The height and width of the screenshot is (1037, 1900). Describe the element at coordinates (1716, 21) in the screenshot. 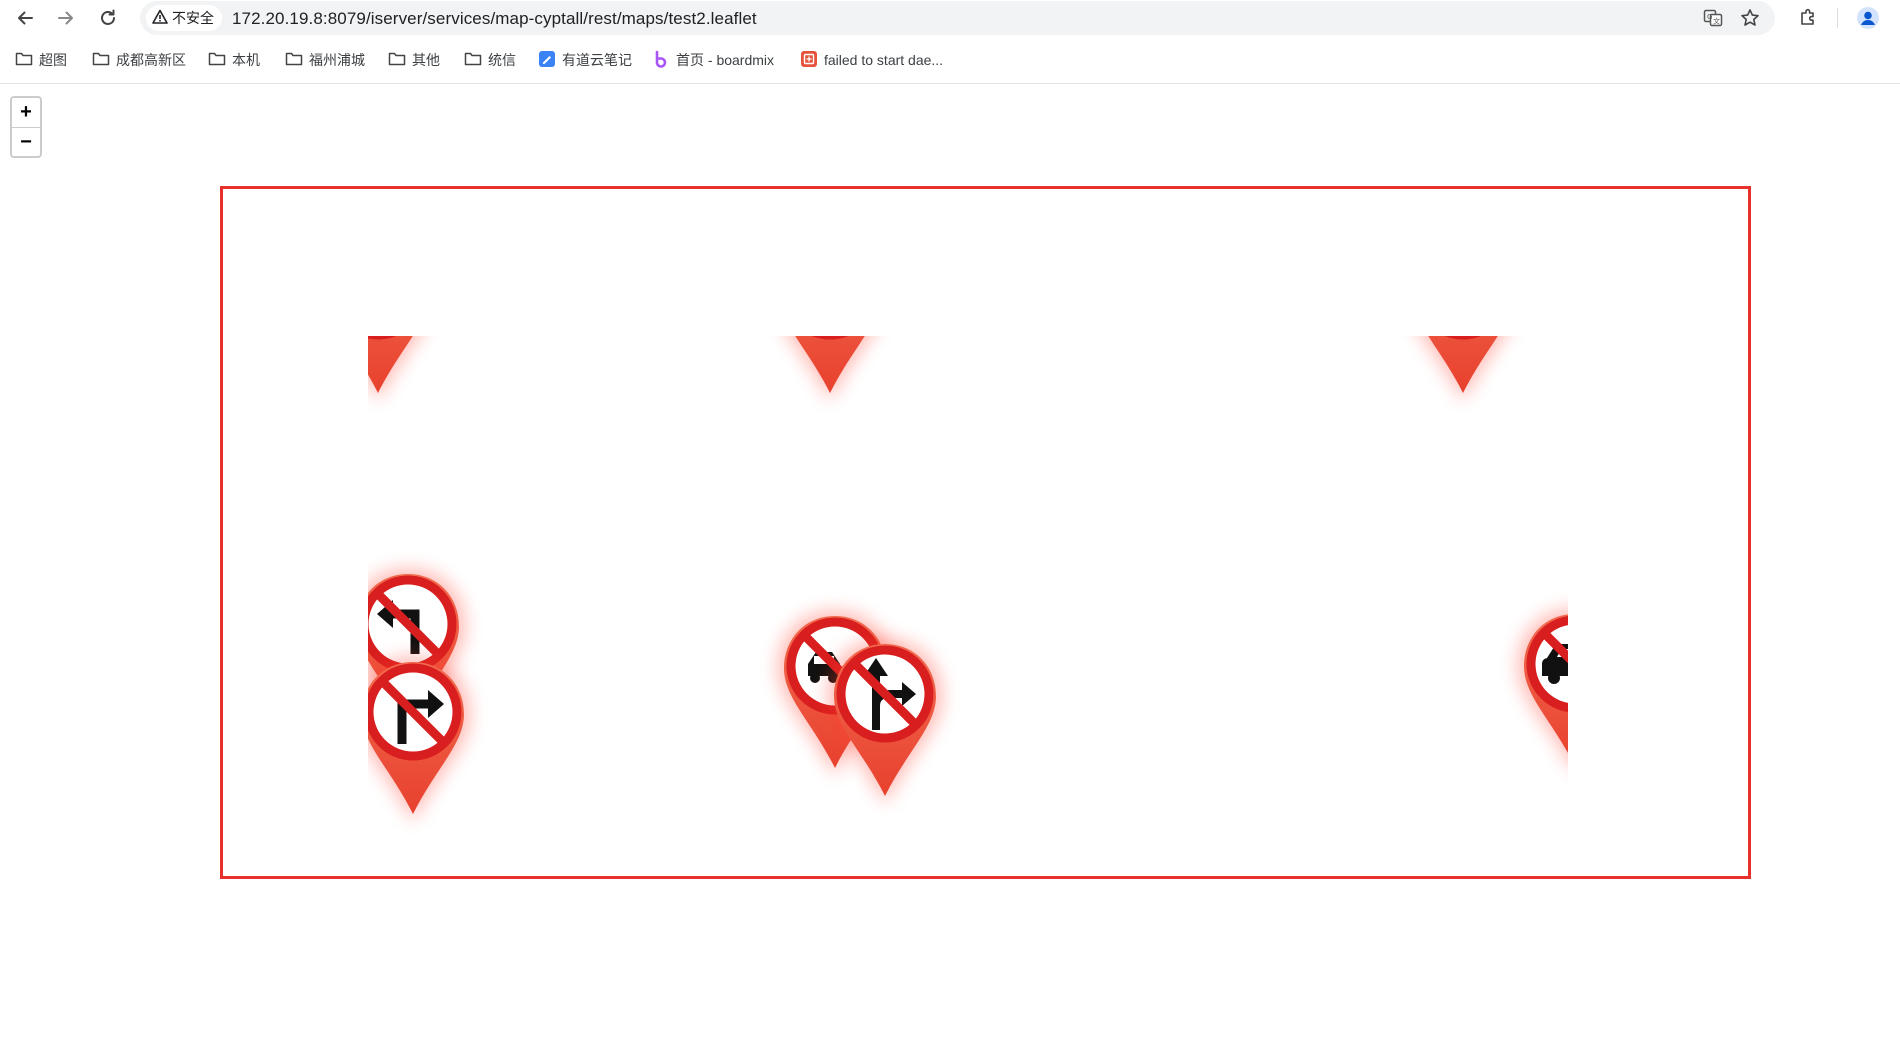

I see `svg-text: 文` at that location.